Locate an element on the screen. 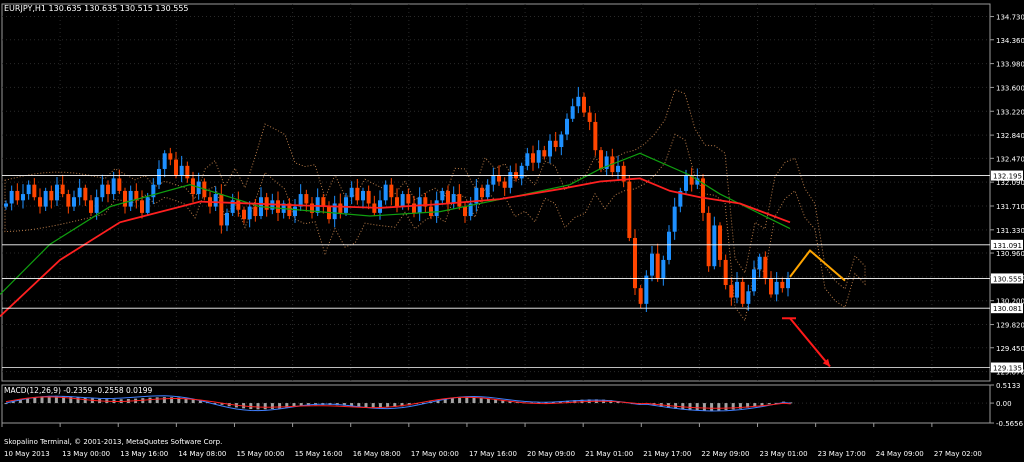 Image resolution: width=1024 pixels, height=462 pixels. time-label: 15 May 16:00 is located at coordinates (319, 454).